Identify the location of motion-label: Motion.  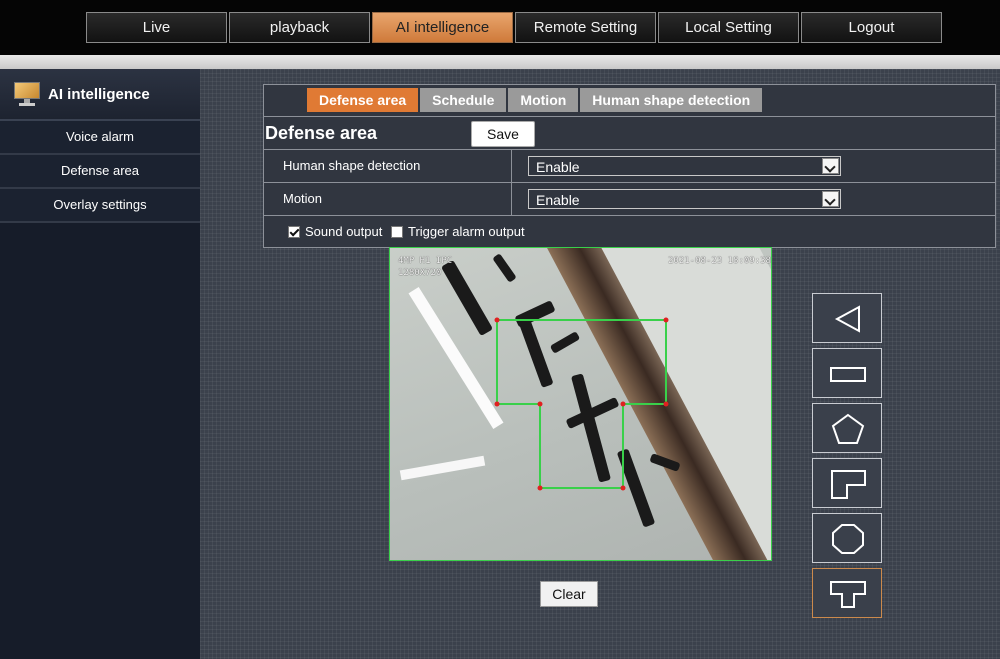
(303, 198).